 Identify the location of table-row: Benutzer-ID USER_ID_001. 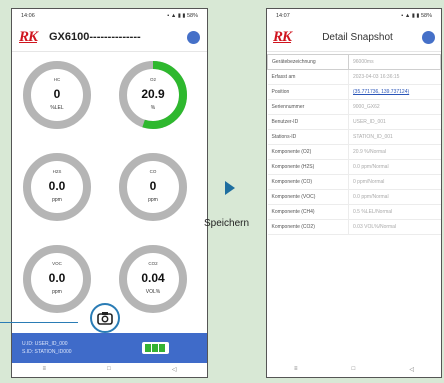
(354, 122).